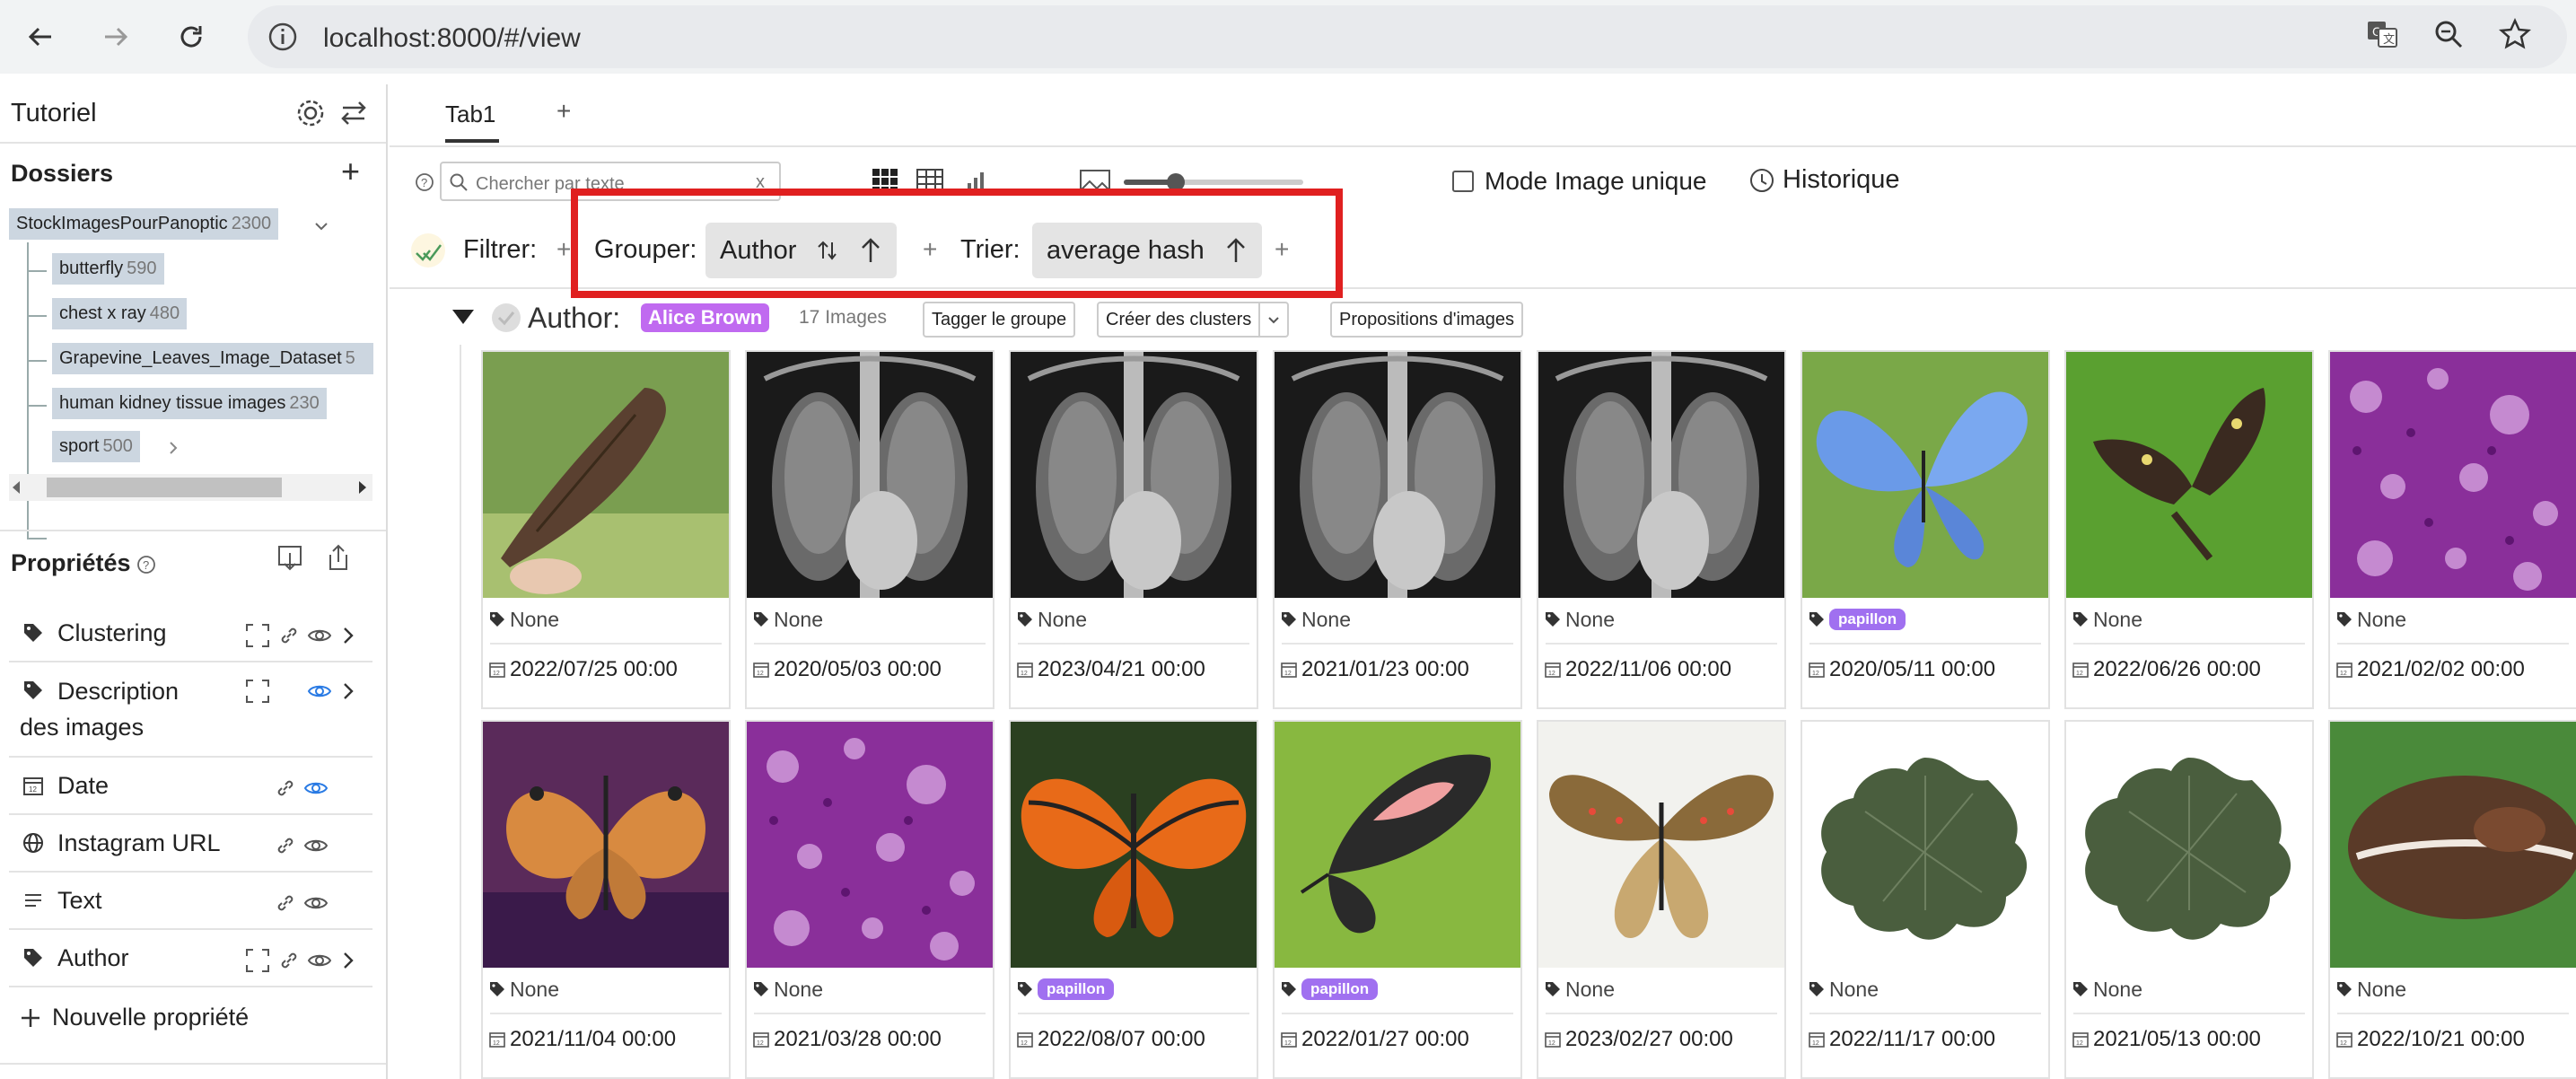 The image size is (2576, 1079). I want to click on new-property-button: Nouvelle propriété, so click(133, 1017).